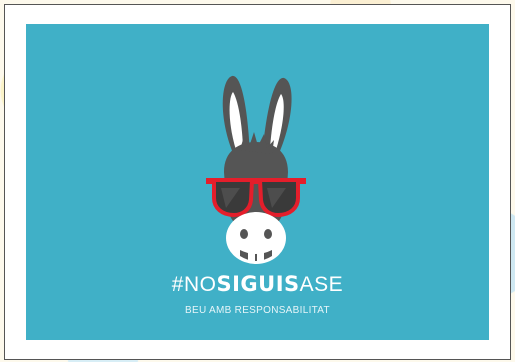 The image size is (515, 362). I want to click on campaign-hashtag: #NOSIGUISASE, so click(257, 284).